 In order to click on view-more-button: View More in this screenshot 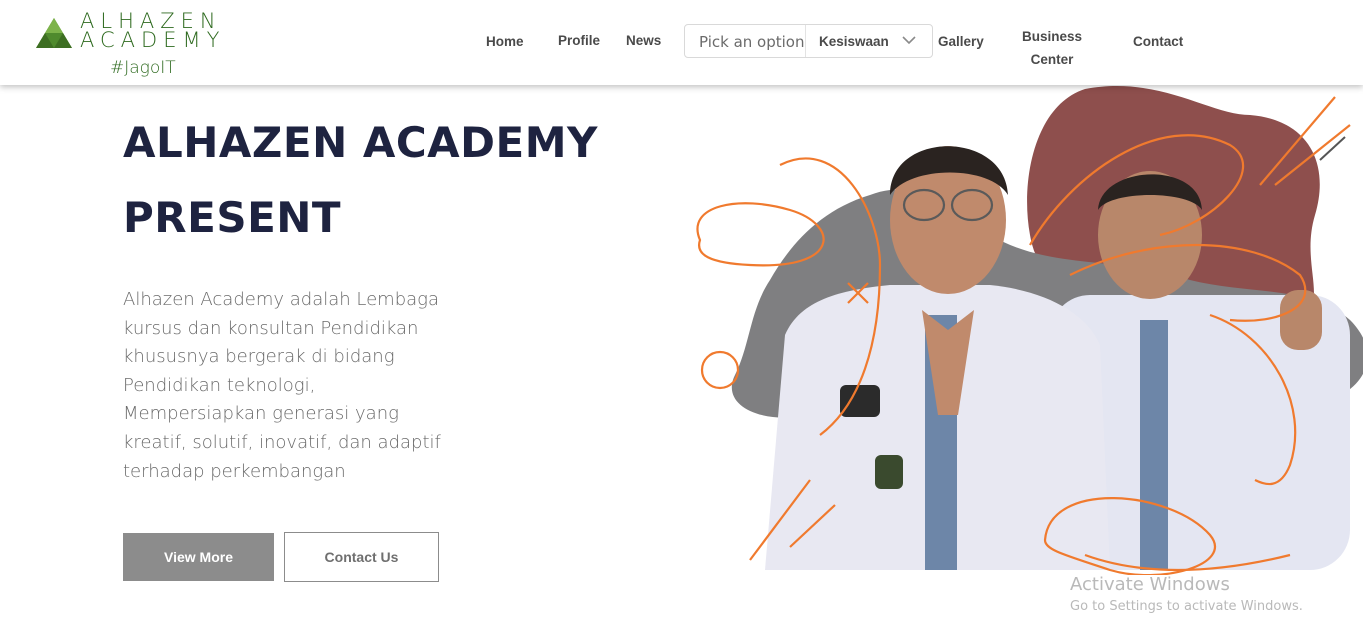, I will do `click(198, 557)`.